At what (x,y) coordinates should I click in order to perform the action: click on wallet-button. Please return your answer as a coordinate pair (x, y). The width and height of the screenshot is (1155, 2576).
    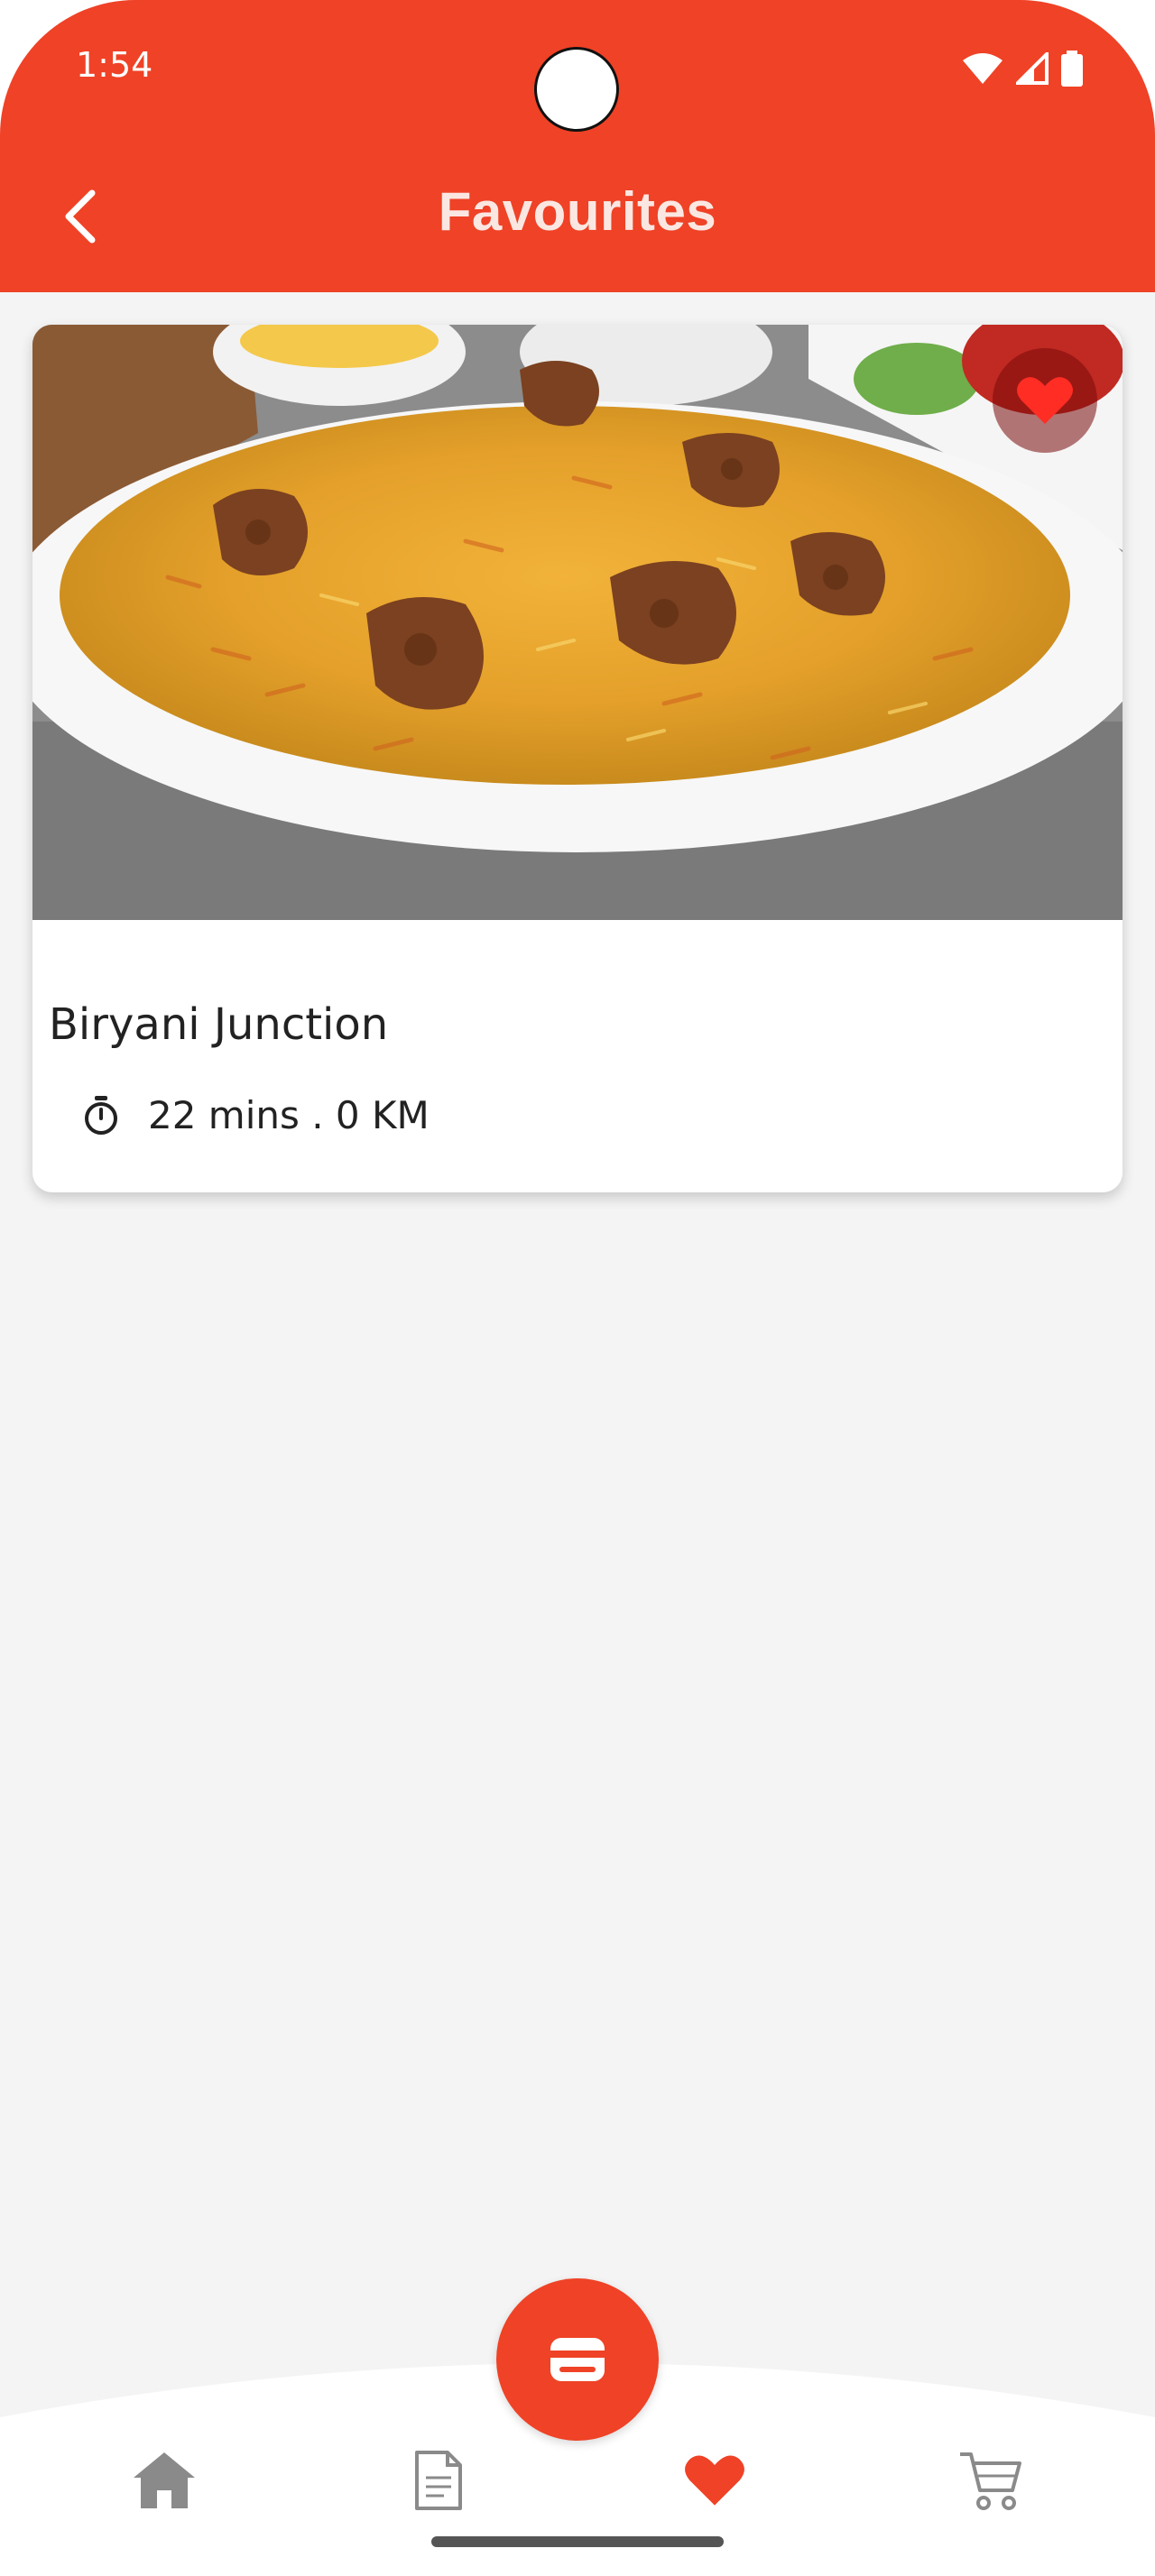
    Looking at the image, I should click on (577, 2359).